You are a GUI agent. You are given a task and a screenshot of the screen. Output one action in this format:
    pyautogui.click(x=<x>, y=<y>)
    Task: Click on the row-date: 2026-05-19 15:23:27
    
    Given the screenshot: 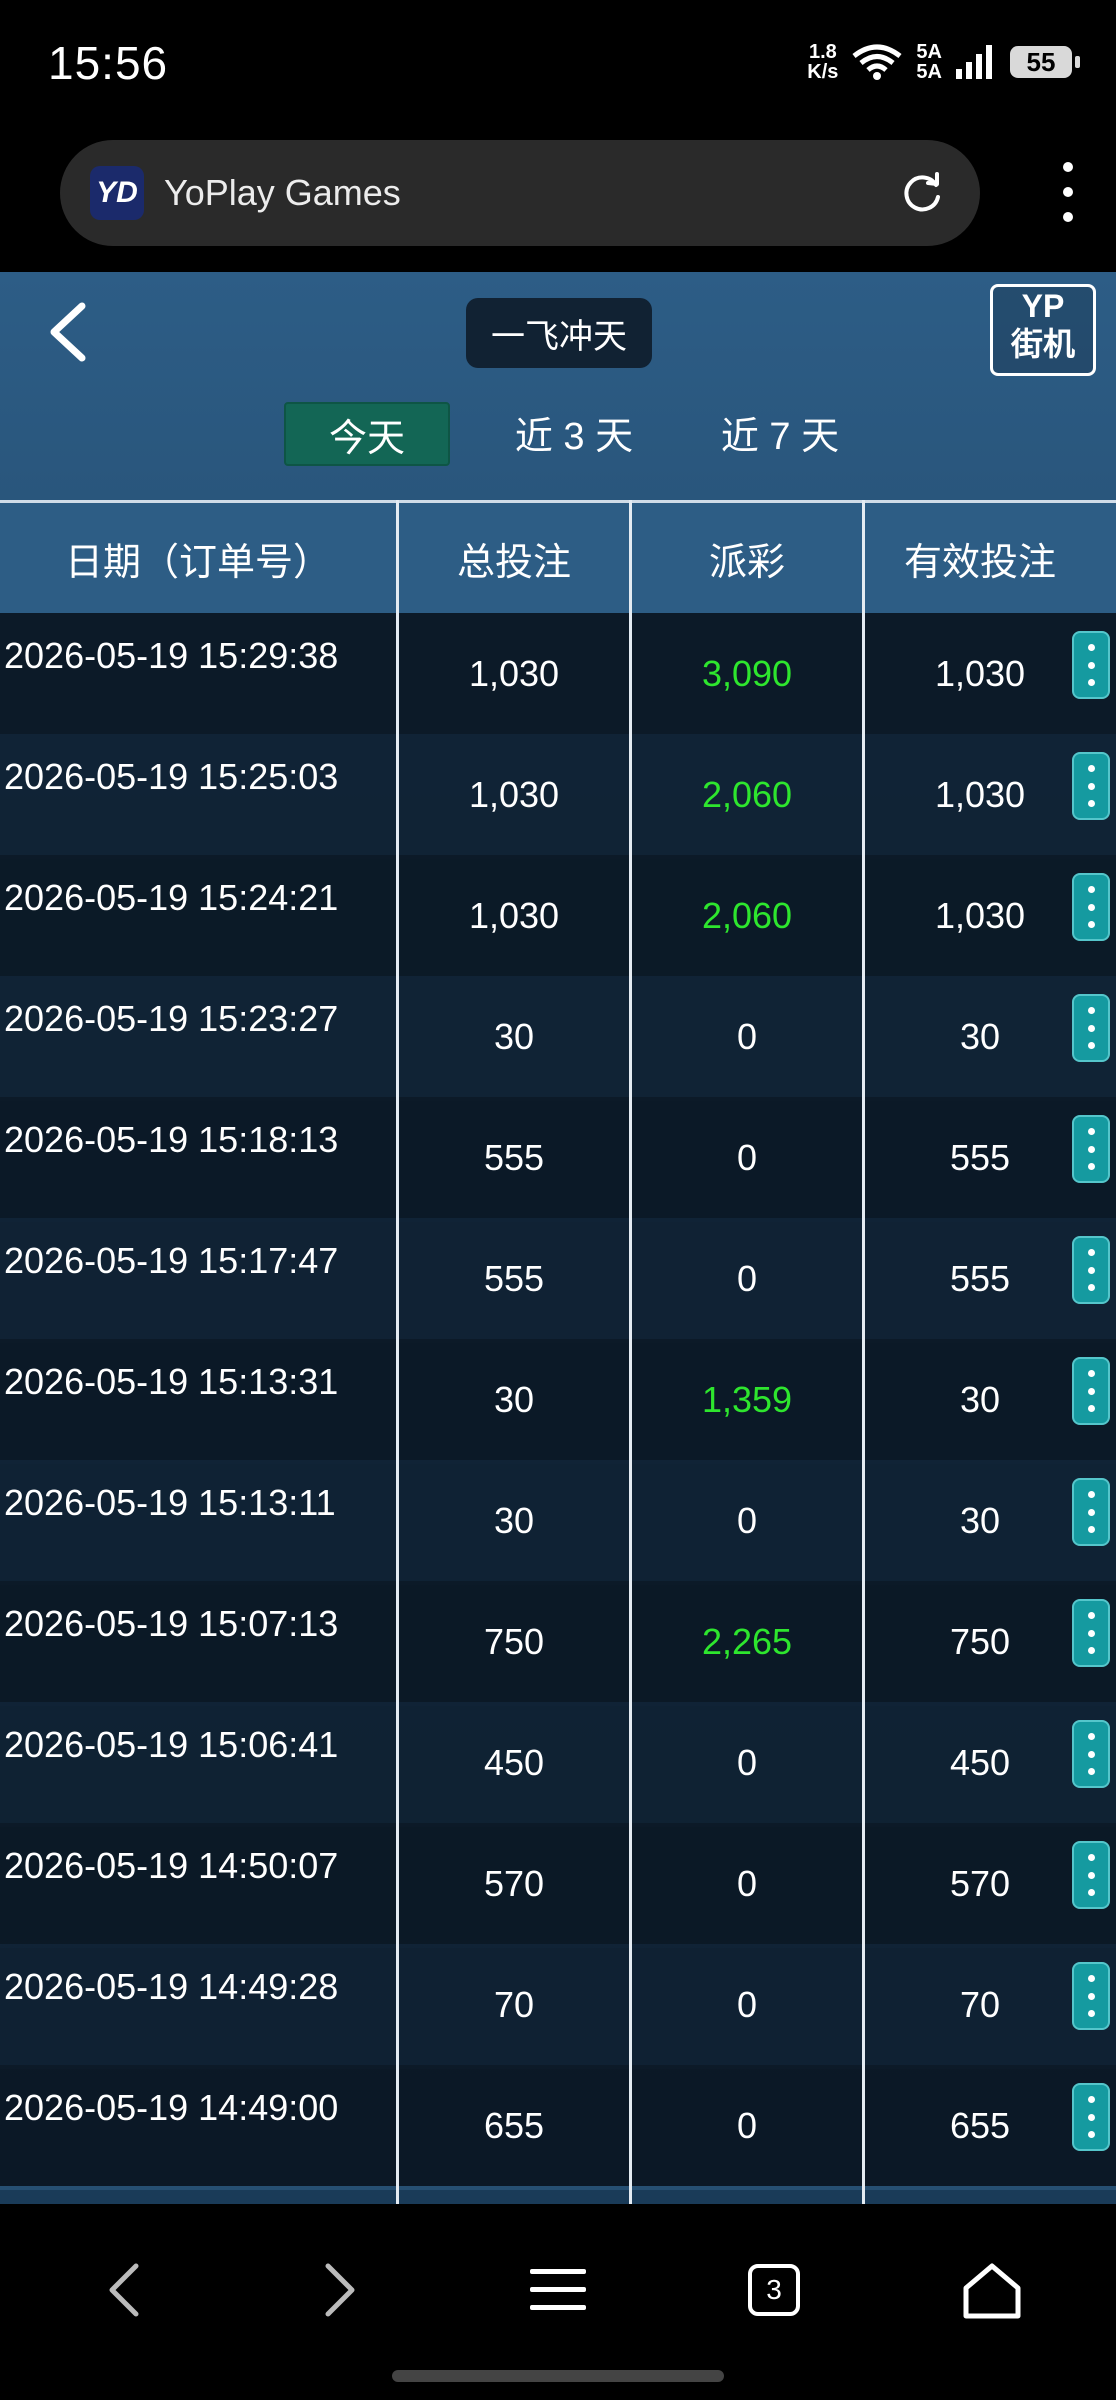 What is the action you would take?
    pyautogui.click(x=171, y=1018)
    